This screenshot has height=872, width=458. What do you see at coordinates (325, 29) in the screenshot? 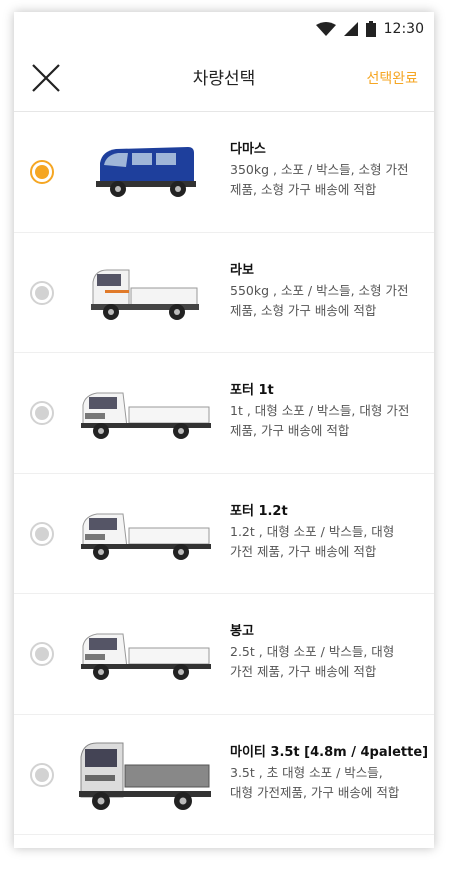
I see `wifi-icon` at bounding box center [325, 29].